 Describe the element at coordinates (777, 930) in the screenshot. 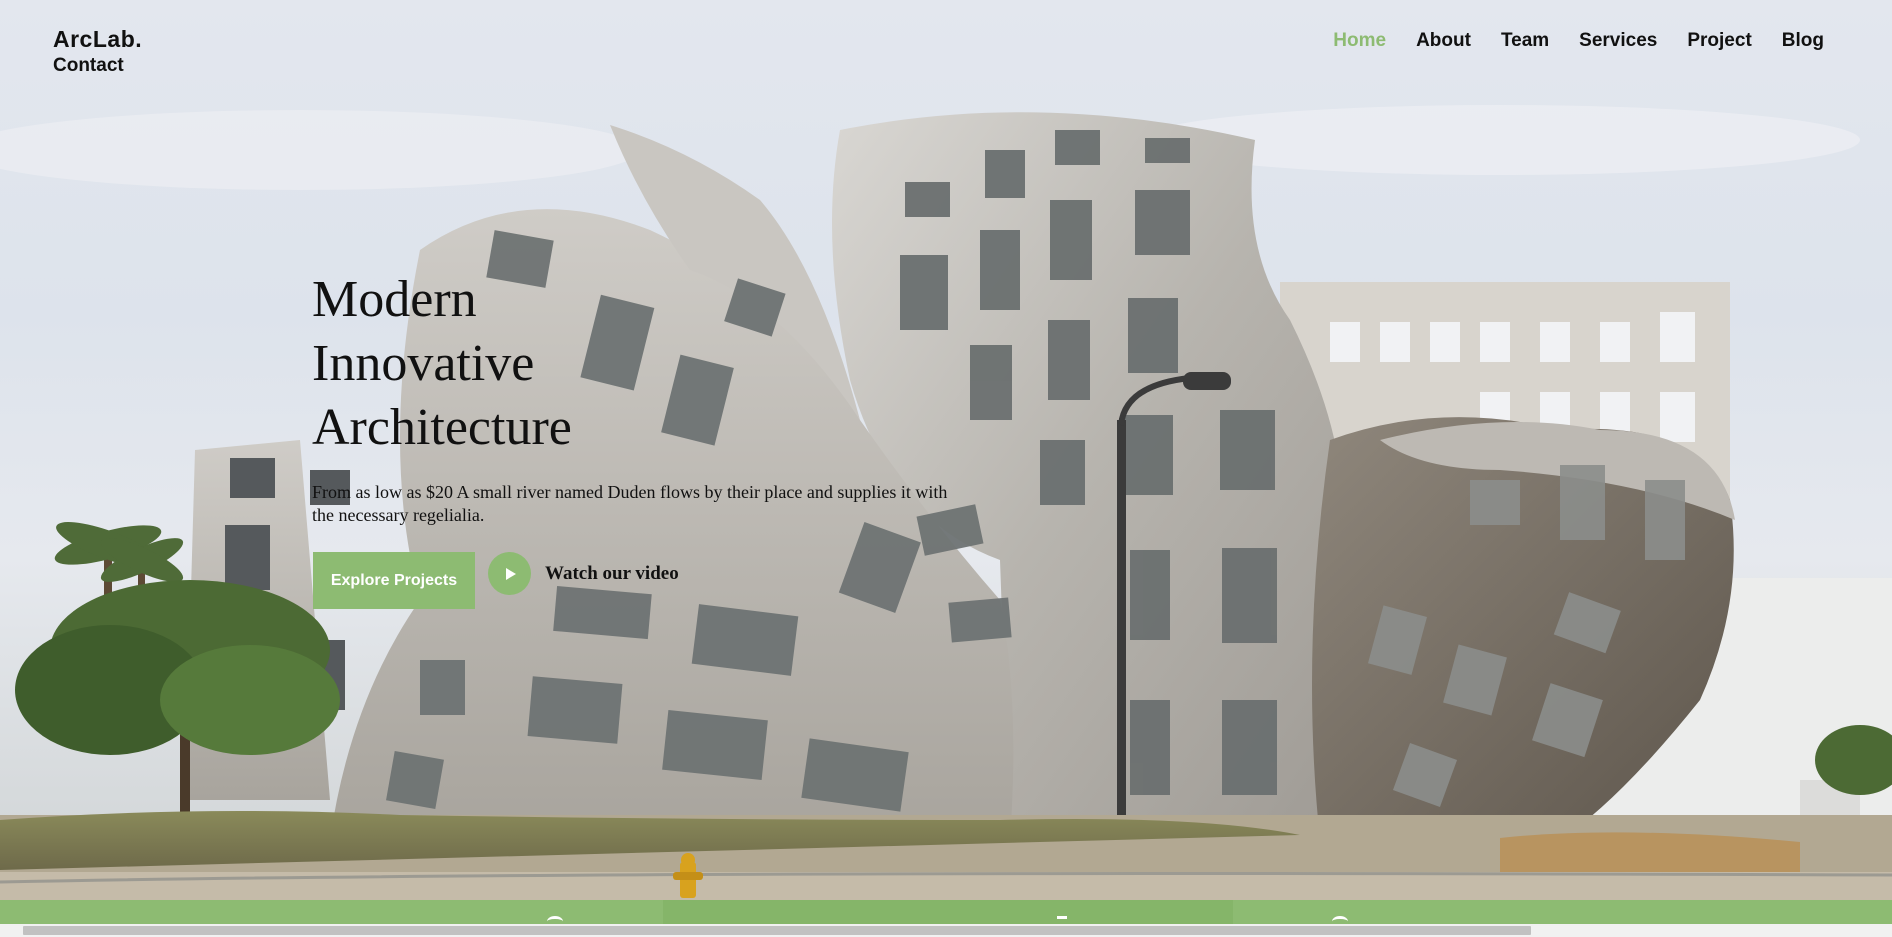

I see `scrollbar-thumb` at that location.